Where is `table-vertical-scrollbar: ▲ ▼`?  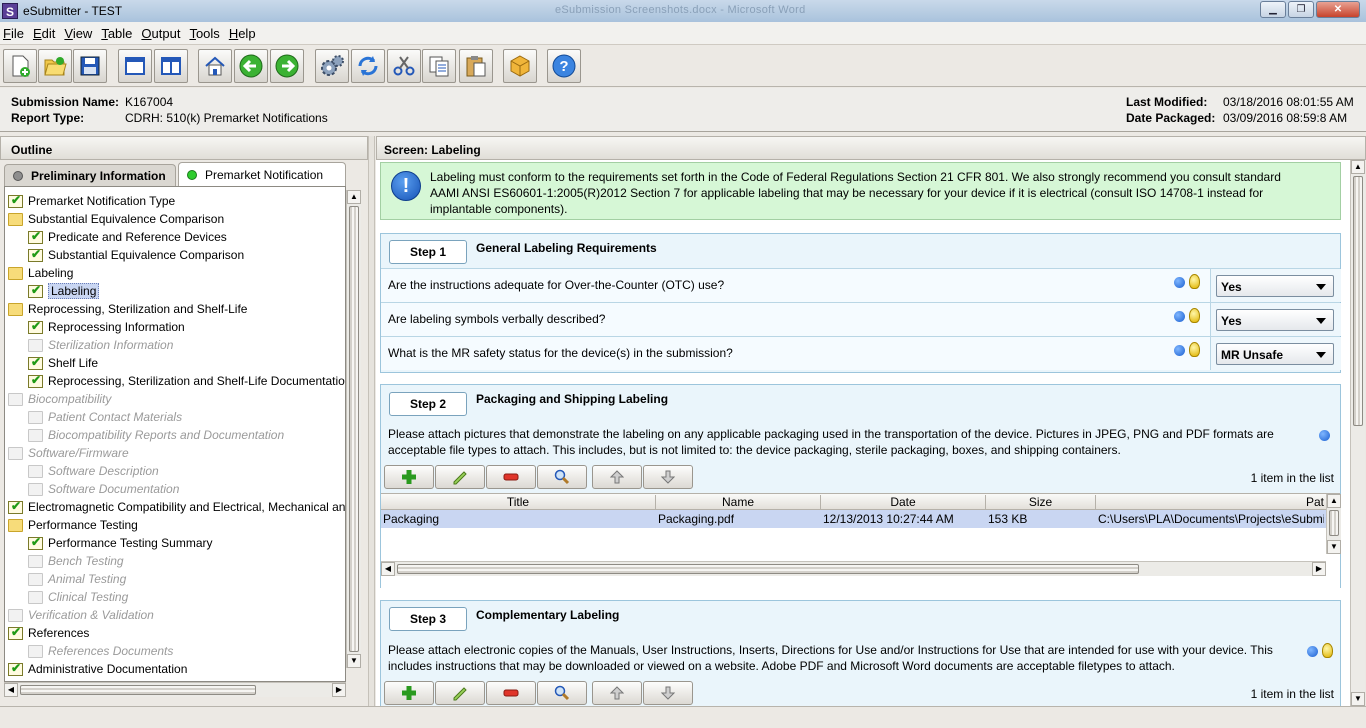 table-vertical-scrollbar: ▲ ▼ is located at coordinates (1333, 524).